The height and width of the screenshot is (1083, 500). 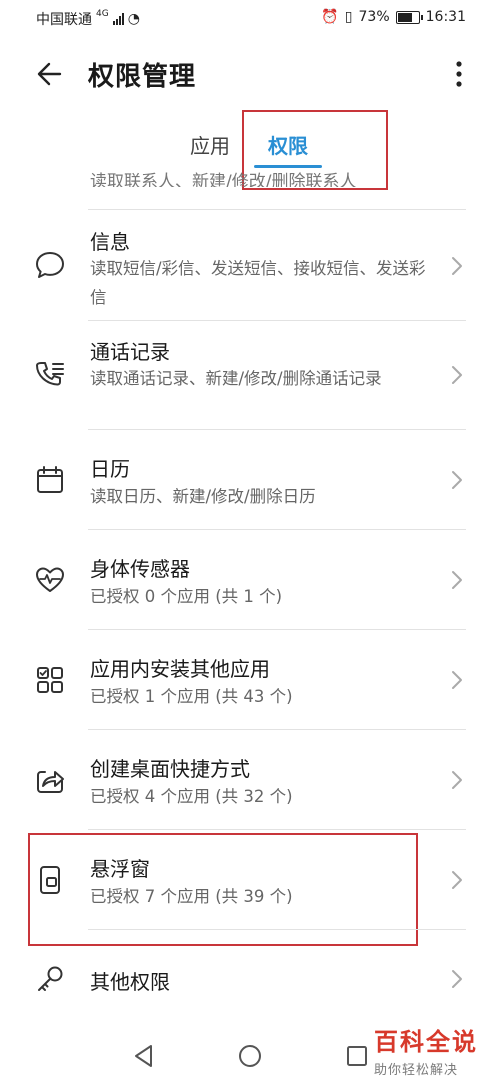 I want to click on row-desc: 读取通话记录、新建/修改/删除通话记录, so click(x=236, y=378).